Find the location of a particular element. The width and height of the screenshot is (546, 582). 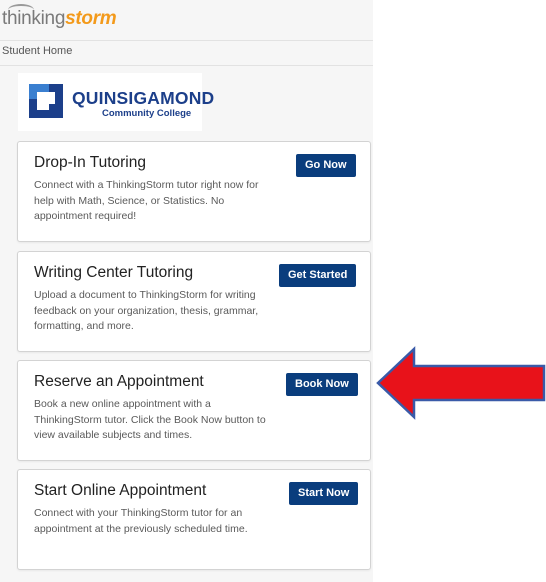

red-pointer-arrow-icon is located at coordinates (461, 383).